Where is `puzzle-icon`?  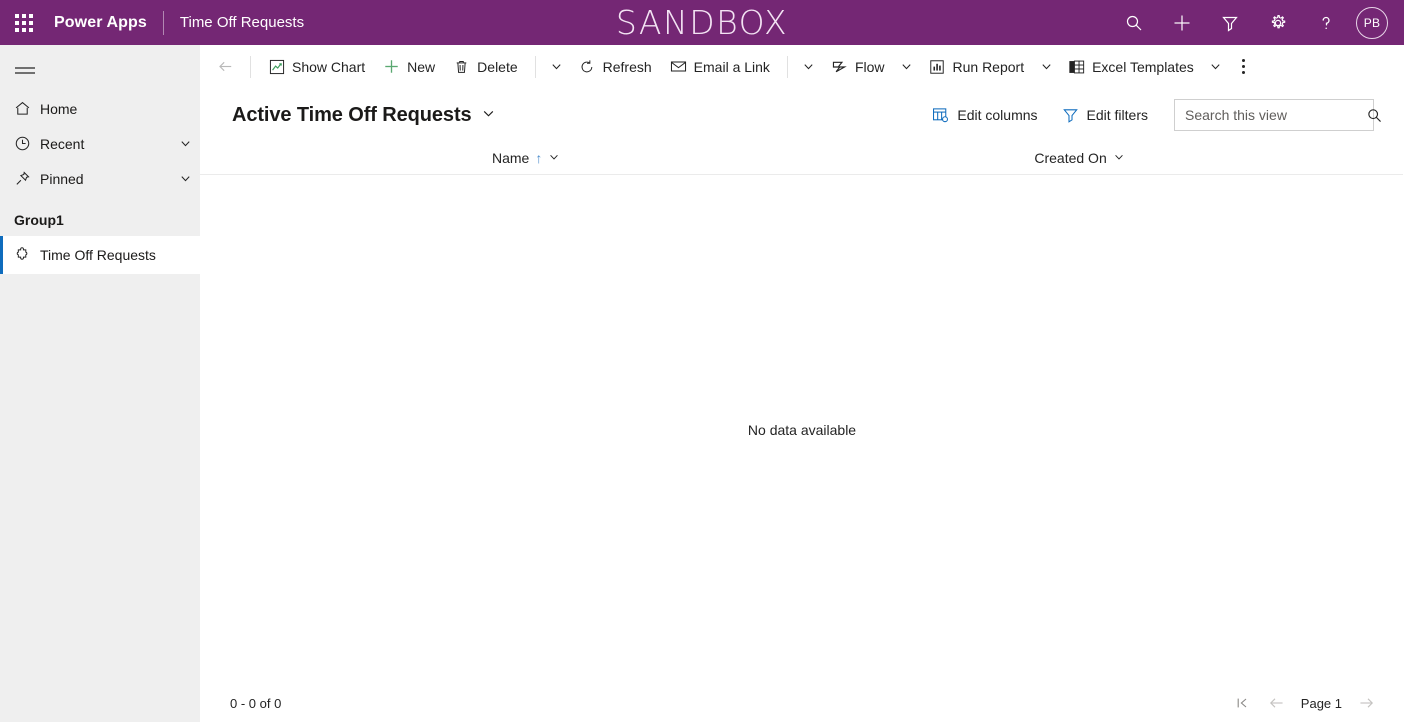
puzzle-icon is located at coordinates (27, 255).